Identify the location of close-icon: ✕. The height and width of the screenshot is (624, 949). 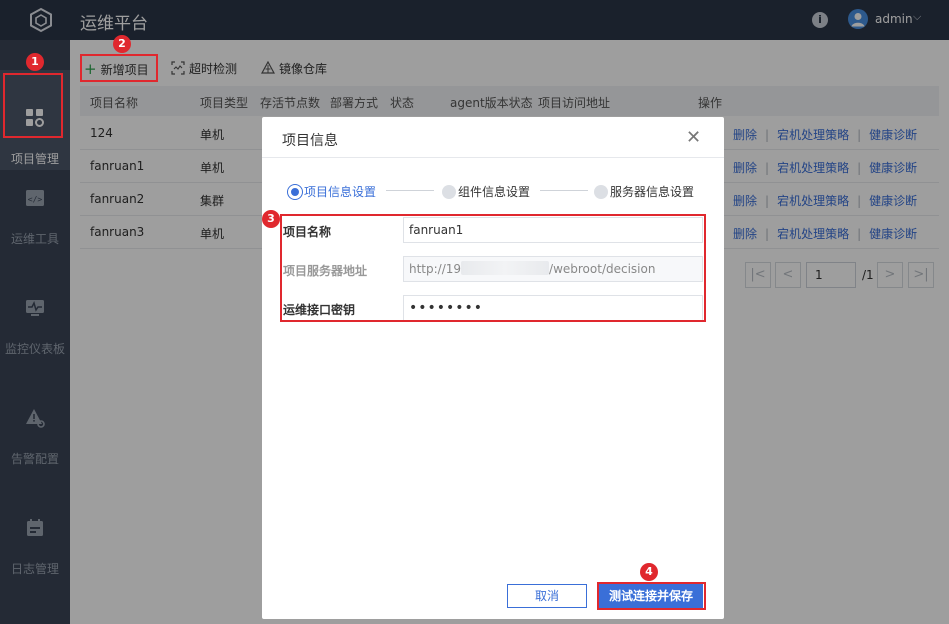
(693, 137).